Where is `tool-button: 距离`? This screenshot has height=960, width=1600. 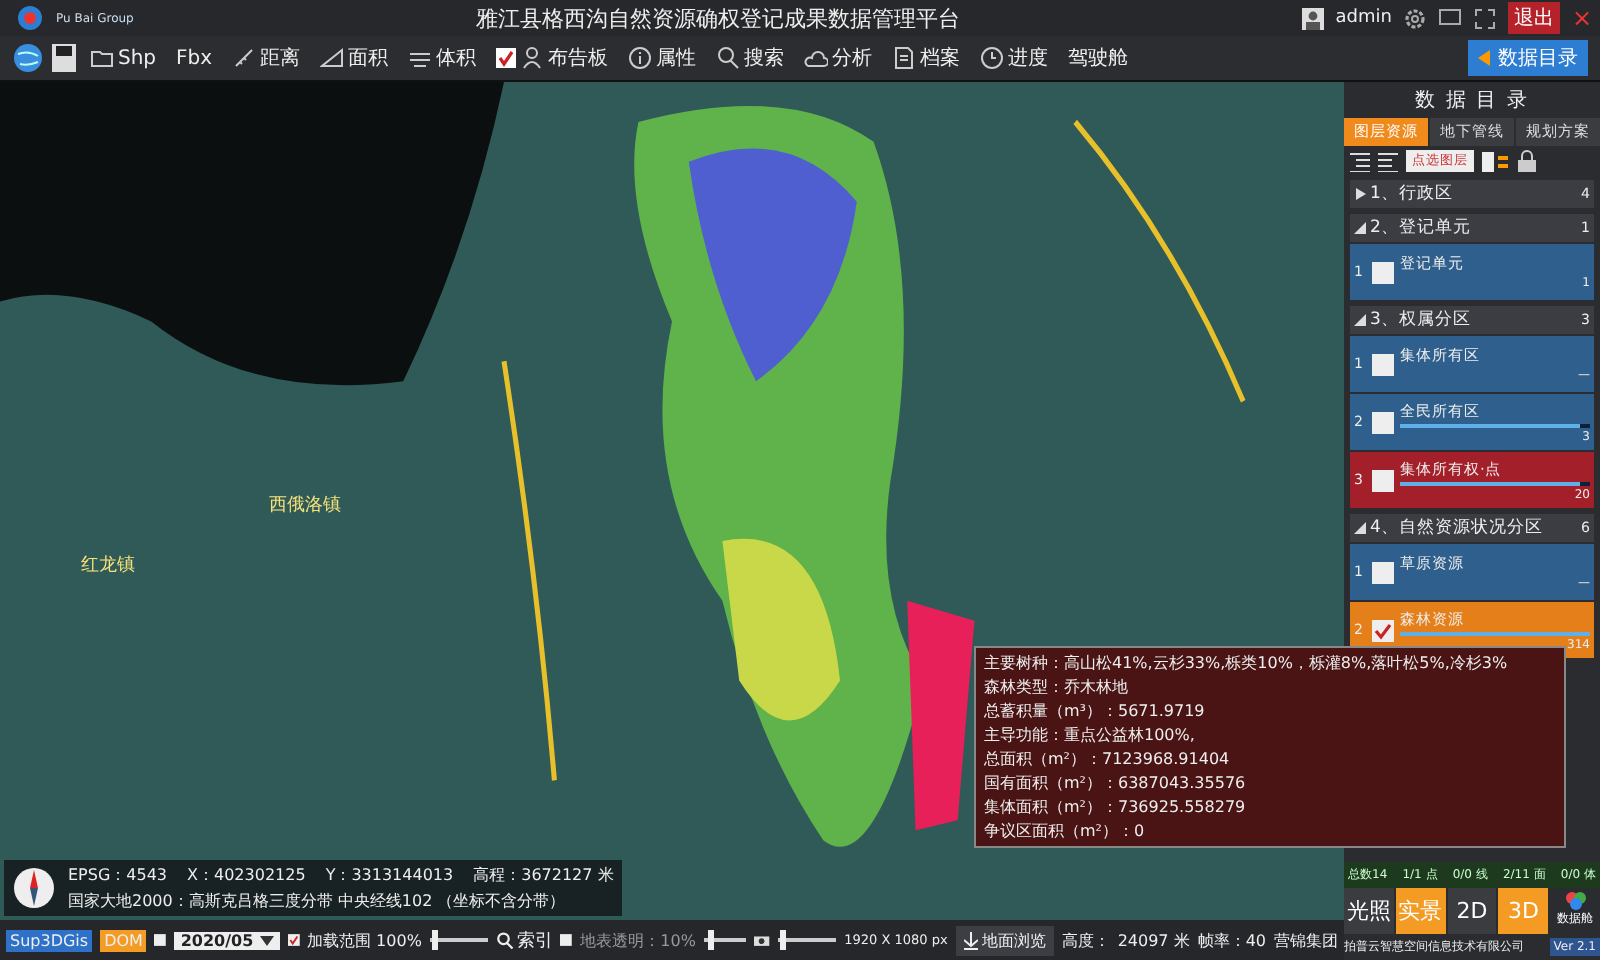 tool-button: 距离 is located at coordinates (266, 58).